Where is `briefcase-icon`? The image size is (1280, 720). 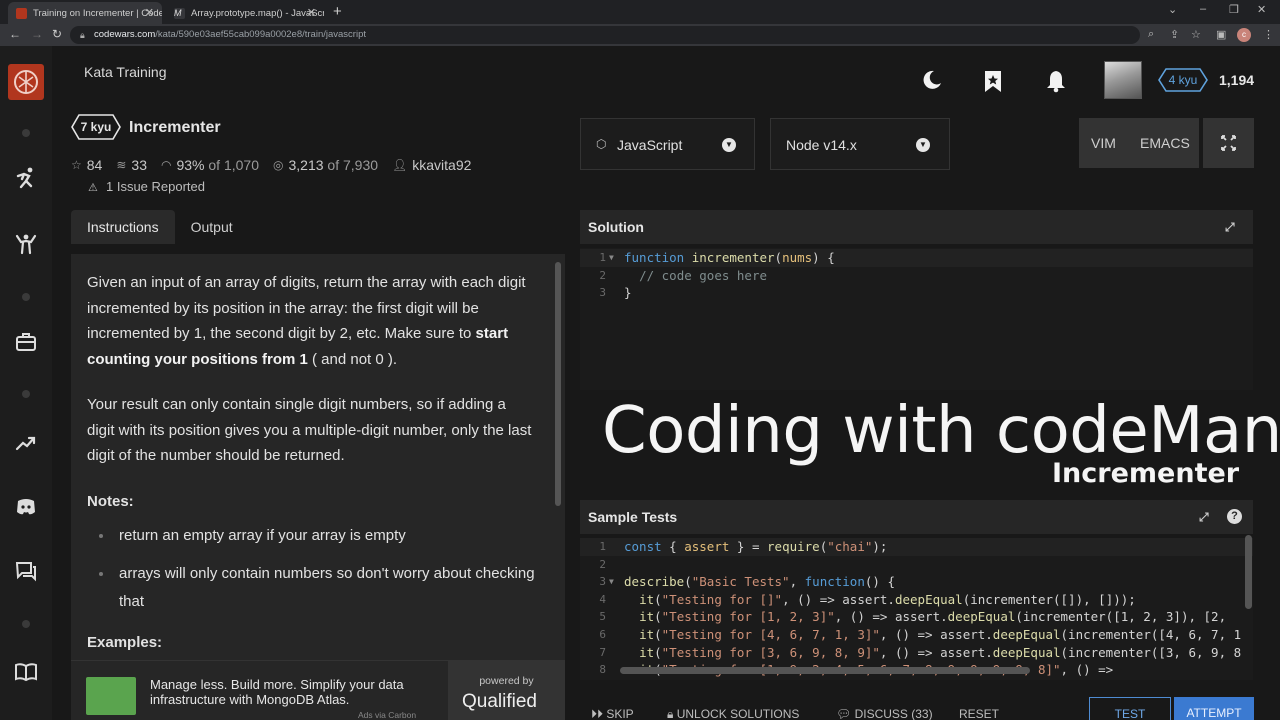
briefcase-icon is located at coordinates (26, 342).